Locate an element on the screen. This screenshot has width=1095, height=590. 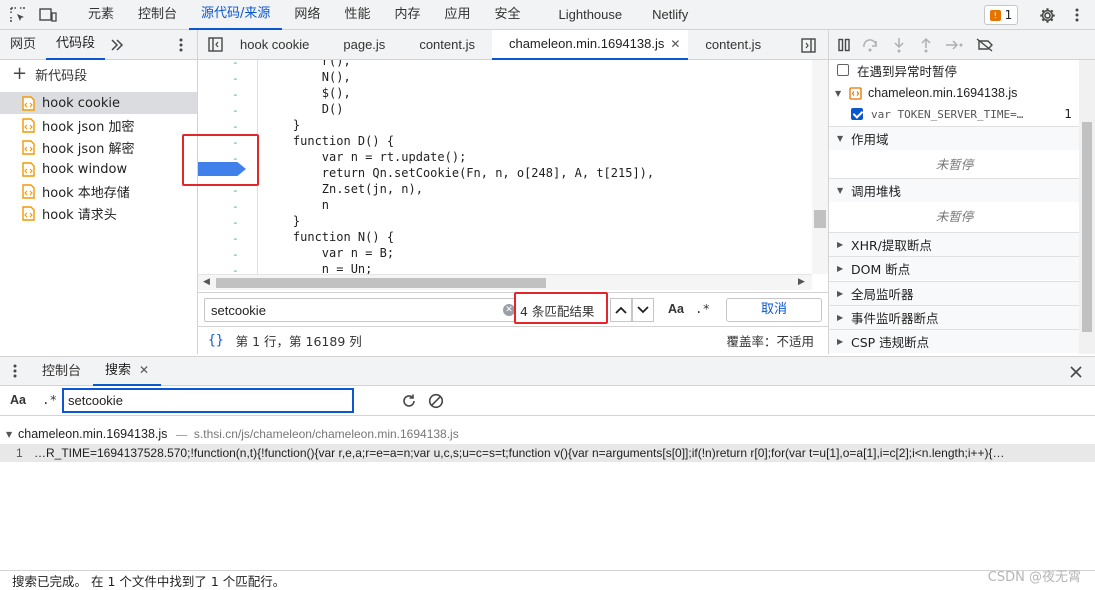
drawer-tab-console: 控制台 is located at coordinates (61, 371).